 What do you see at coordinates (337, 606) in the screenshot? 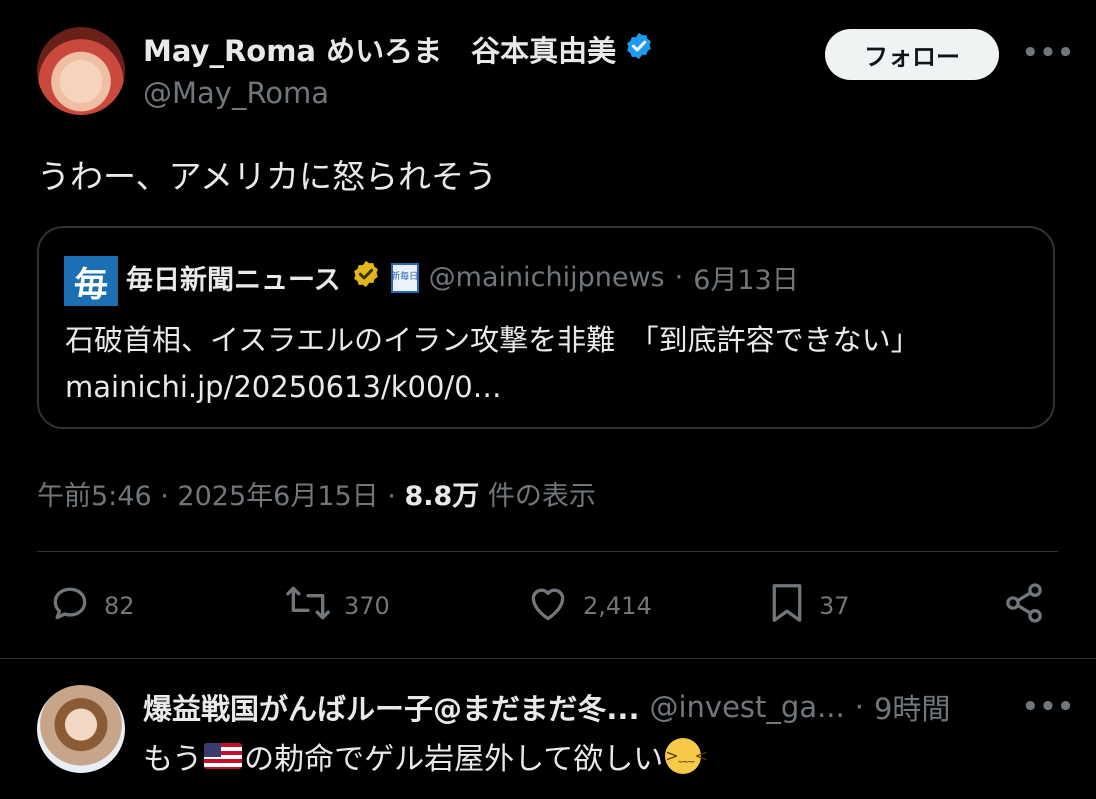
I see `retweet-button: 370` at bounding box center [337, 606].